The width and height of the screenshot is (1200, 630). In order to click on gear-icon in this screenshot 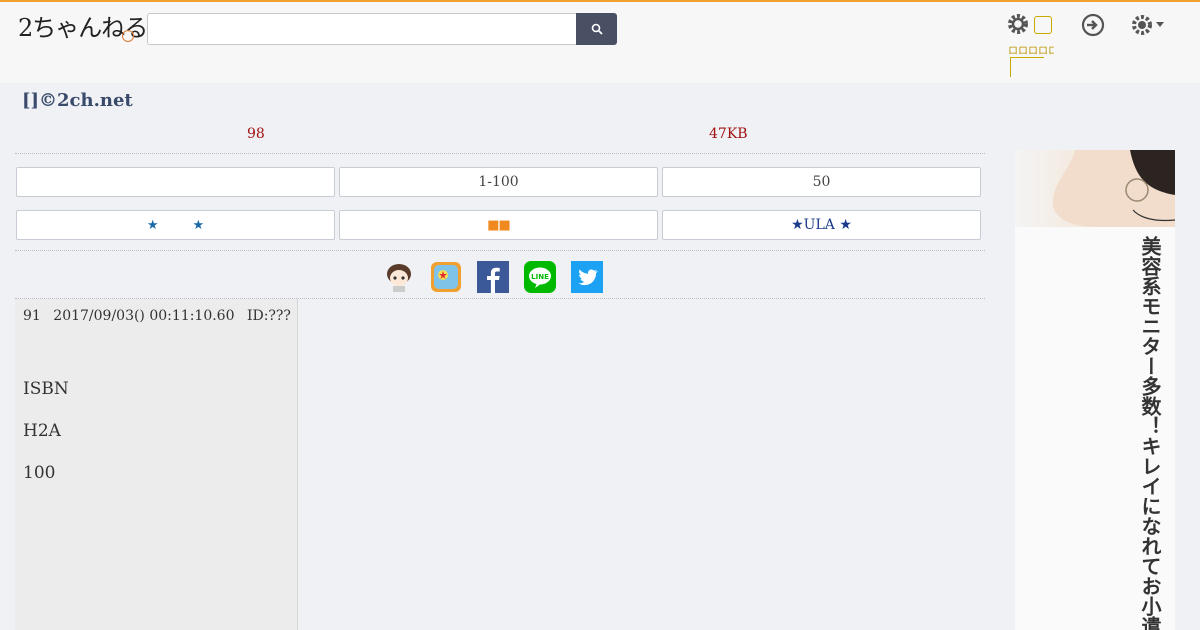, I will do `click(1018, 26)`.